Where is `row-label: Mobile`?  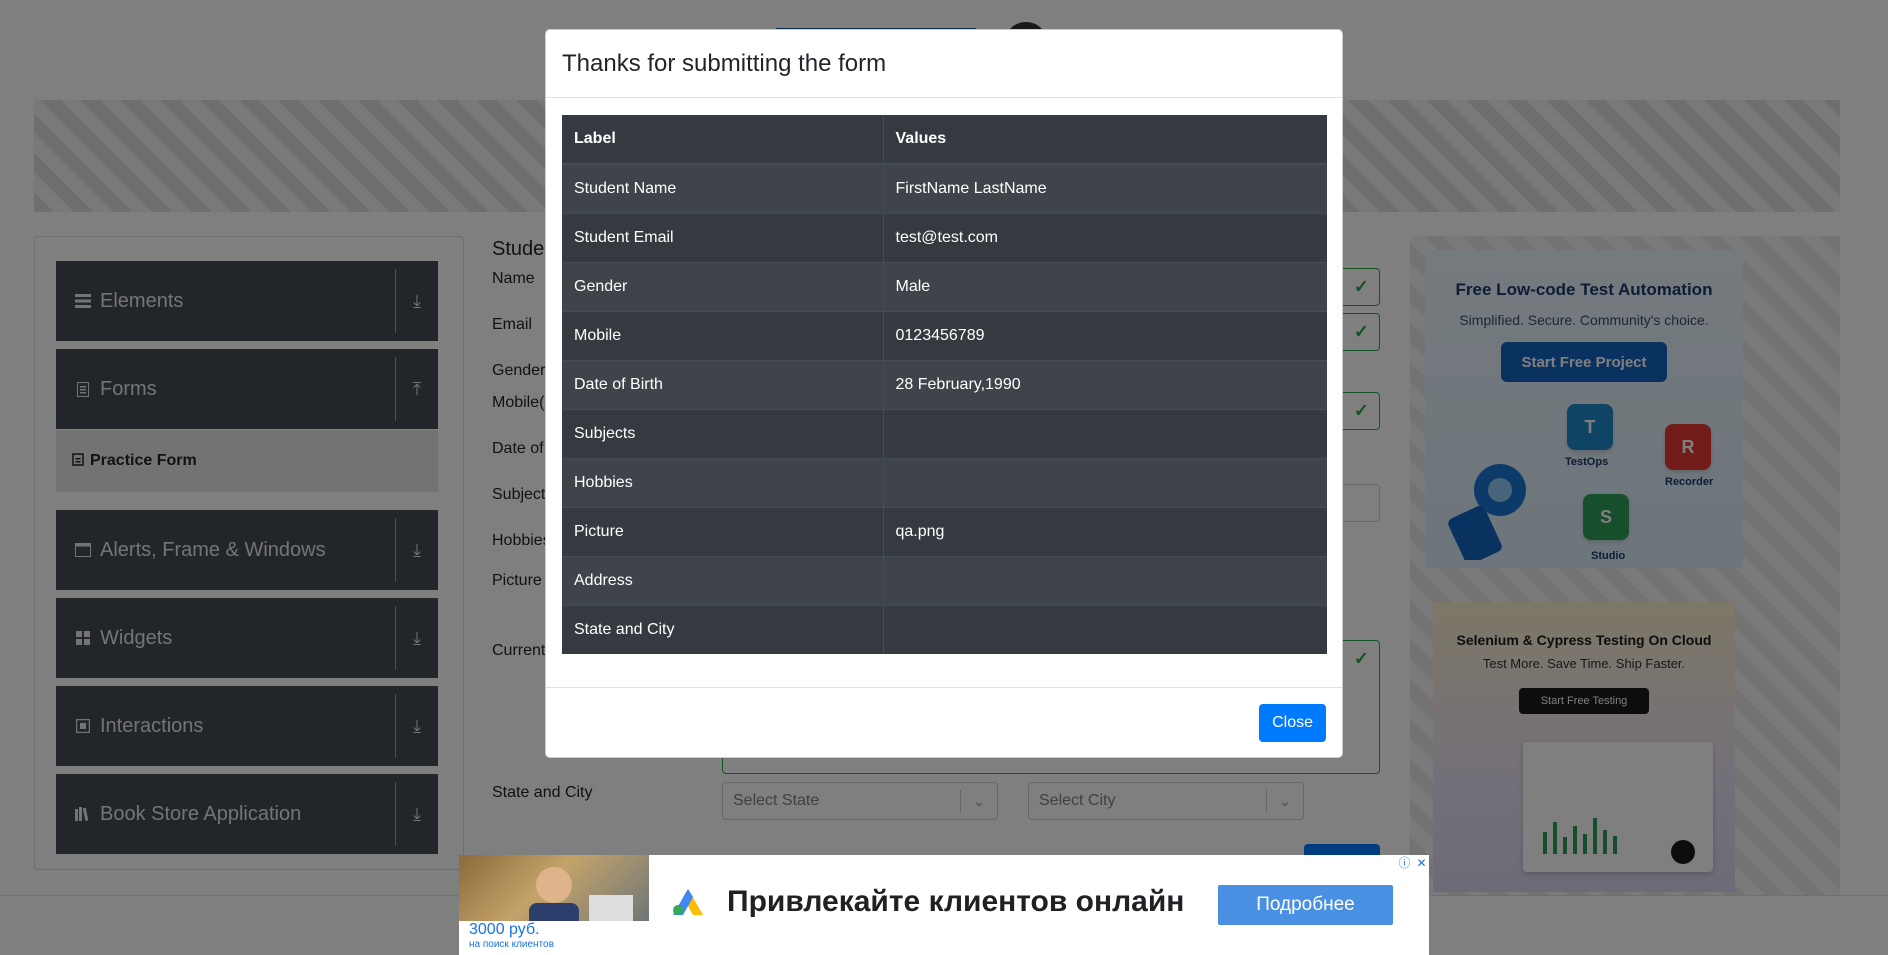 row-label: Mobile is located at coordinates (723, 335).